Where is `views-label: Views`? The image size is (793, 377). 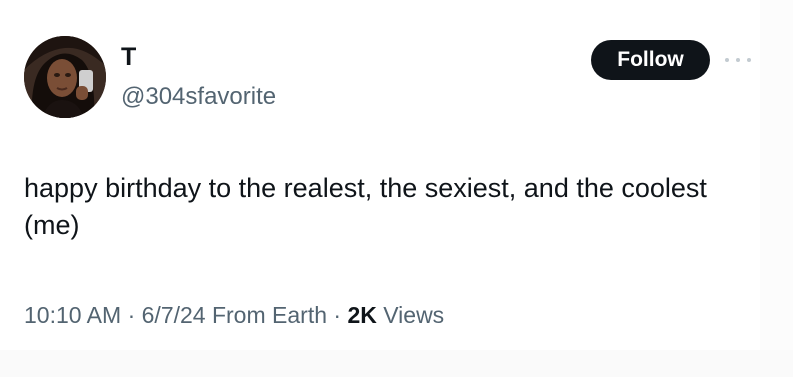 views-label: Views is located at coordinates (414, 315).